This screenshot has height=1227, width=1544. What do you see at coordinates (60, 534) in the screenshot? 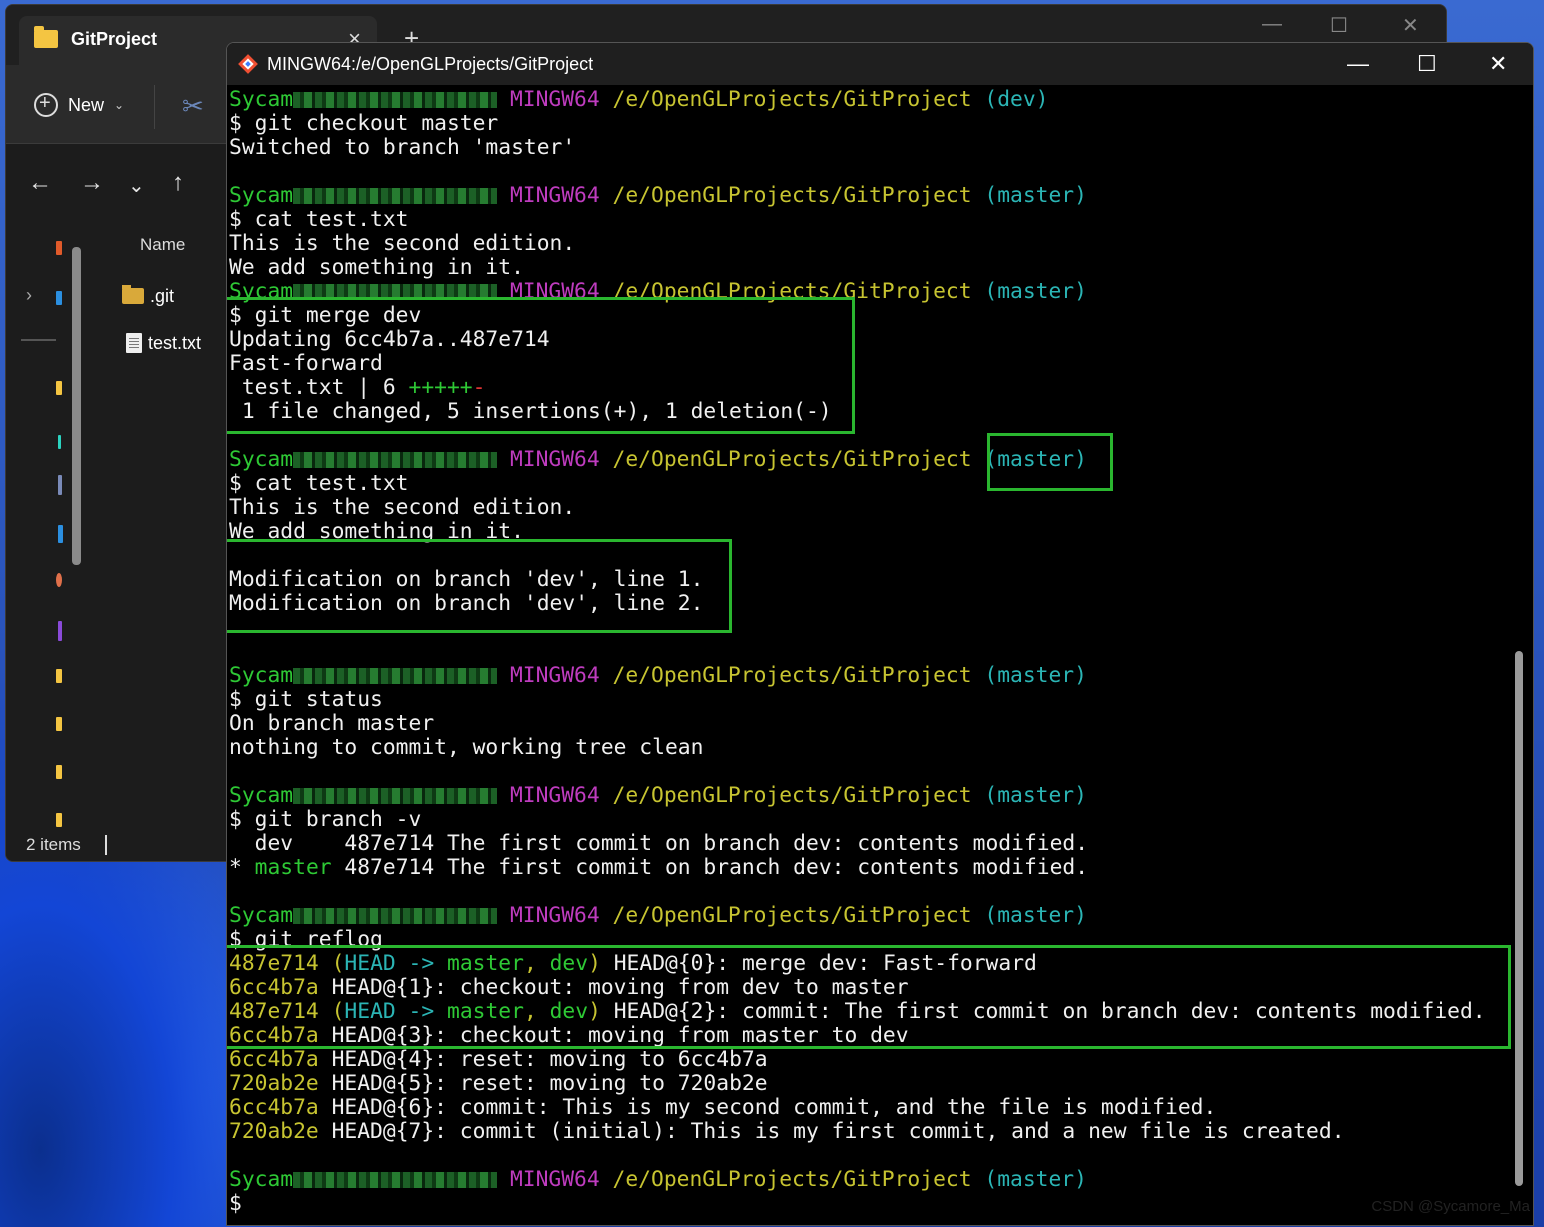
I see `pictures-icon` at bounding box center [60, 534].